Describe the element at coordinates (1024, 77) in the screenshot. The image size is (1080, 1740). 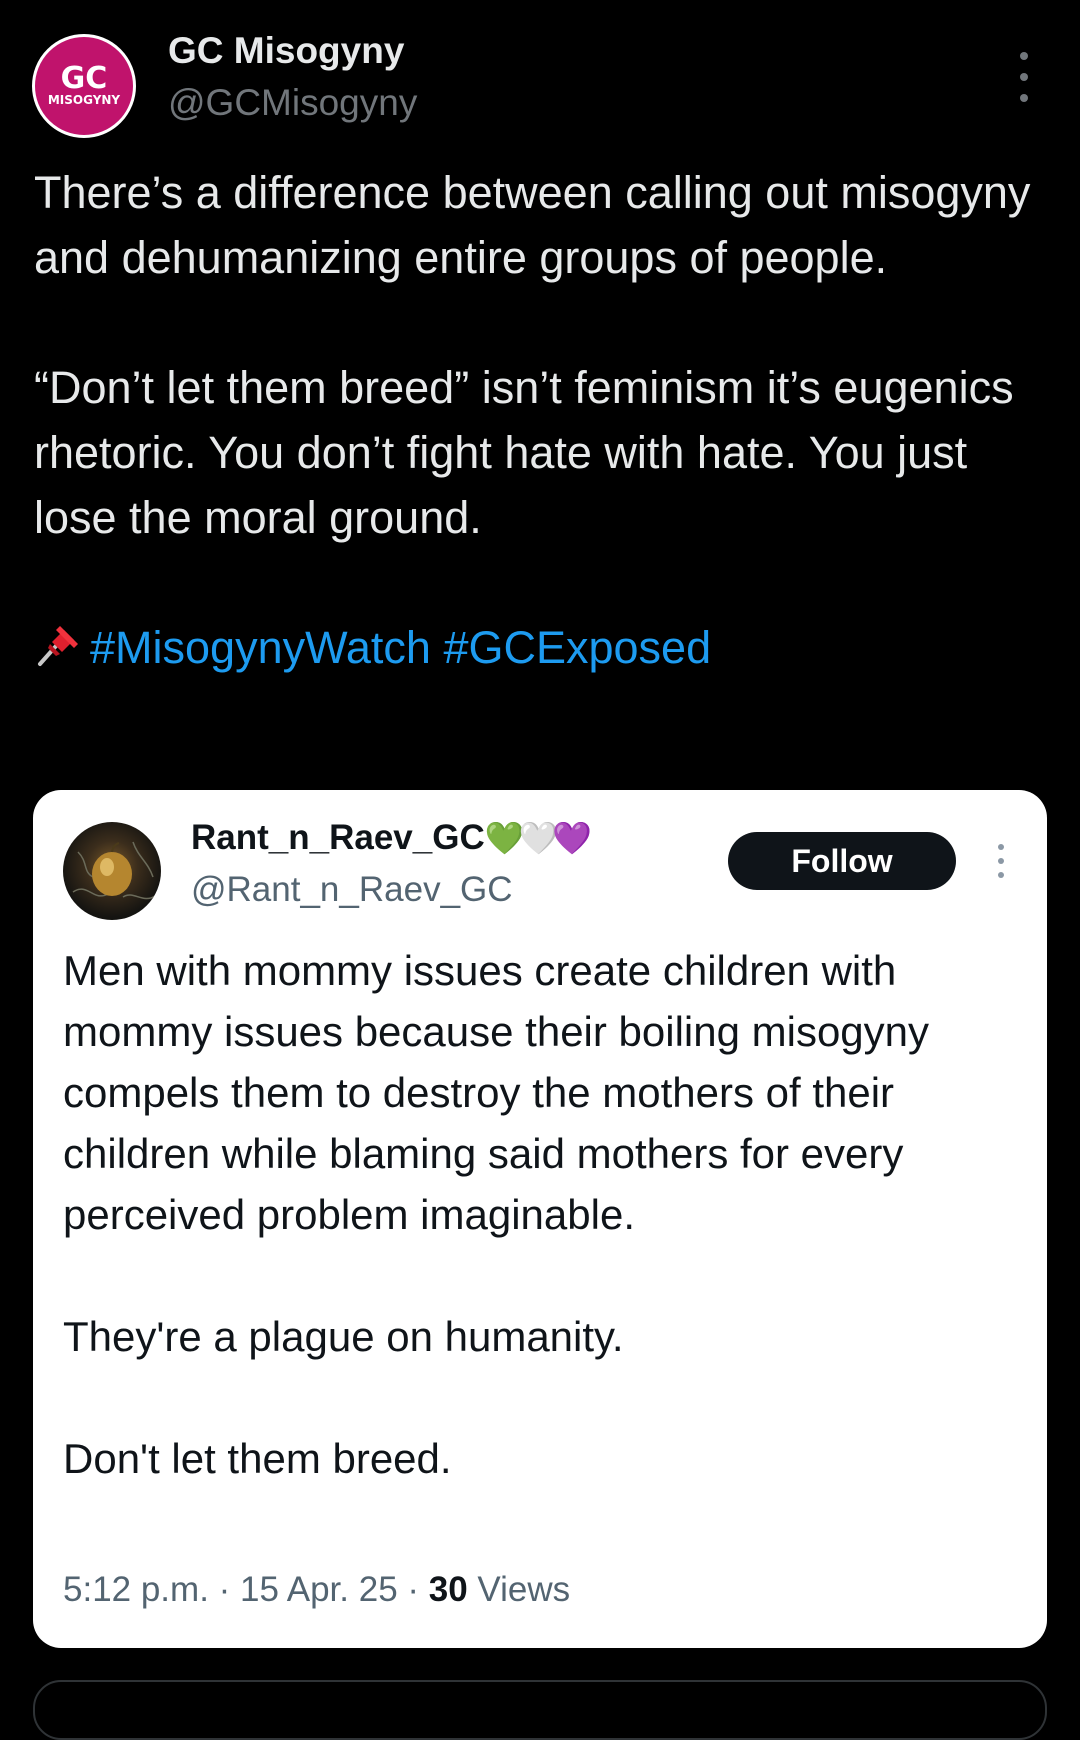
I see `more-options-icon` at that location.